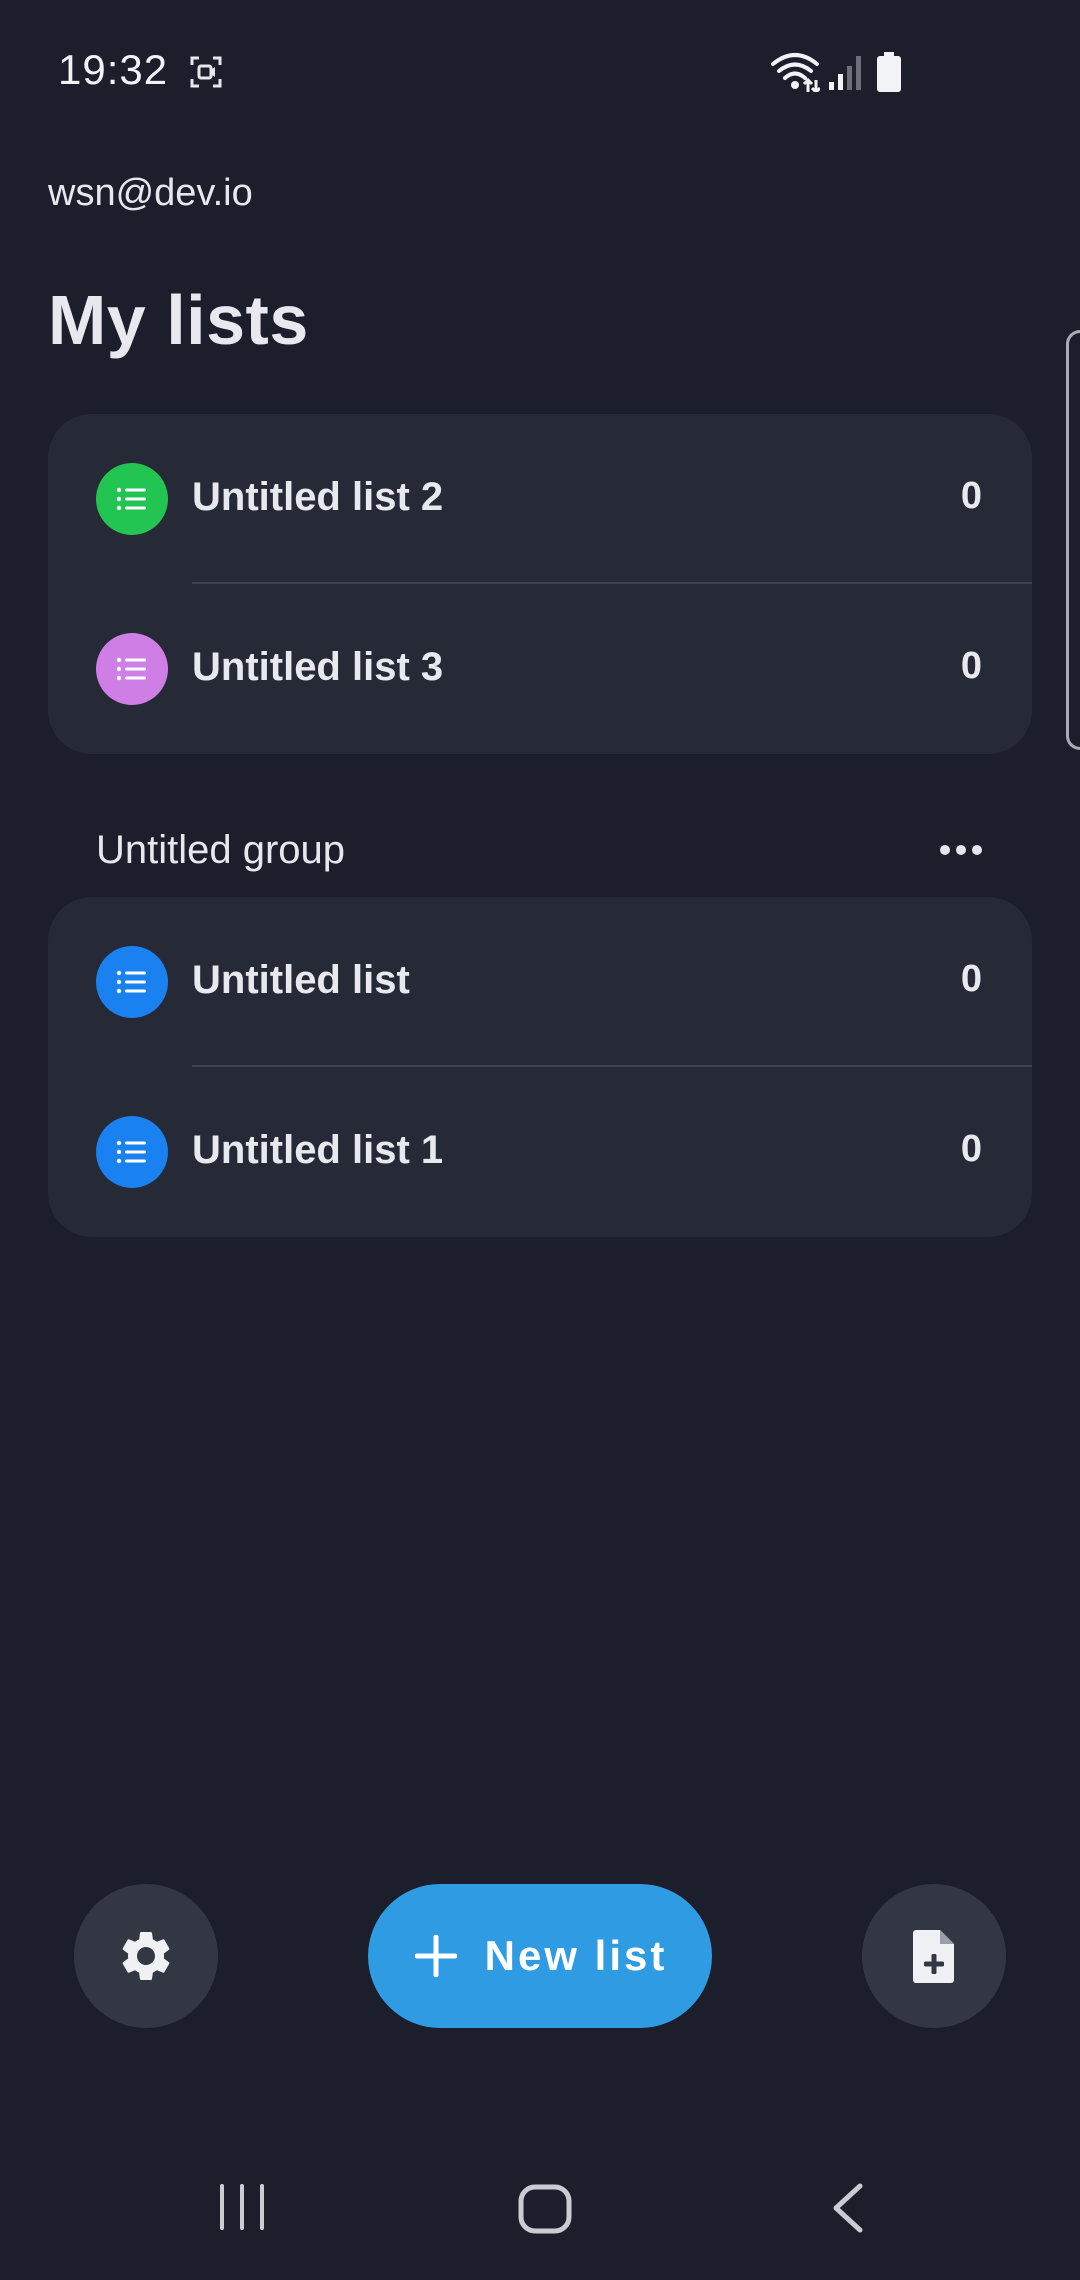 The width and height of the screenshot is (1080, 2280). I want to click on navigation-bar, so click(540, 2215).